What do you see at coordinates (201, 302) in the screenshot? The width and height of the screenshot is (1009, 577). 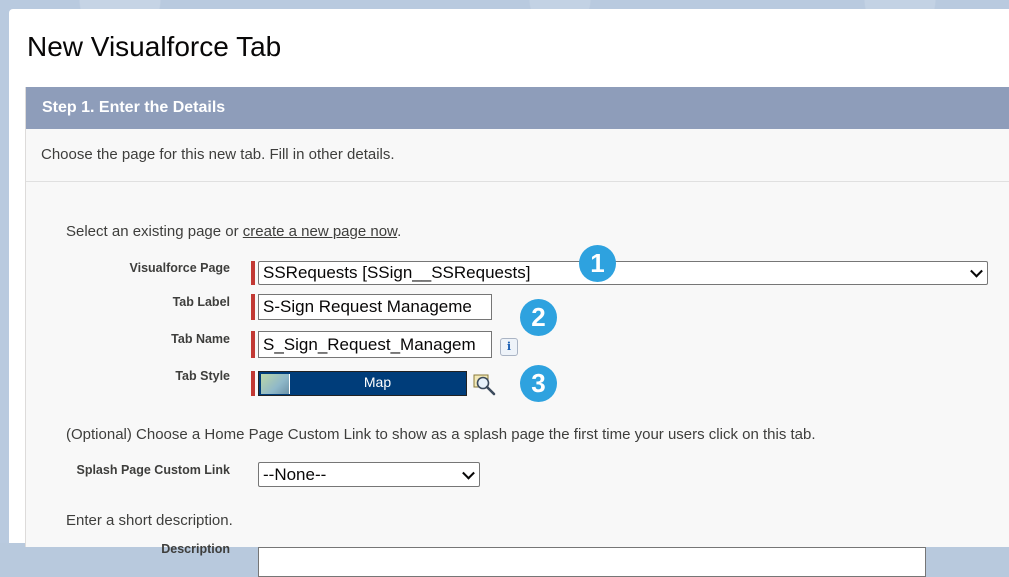 I see `tab-label-label: Tab Label` at bounding box center [201, 302].